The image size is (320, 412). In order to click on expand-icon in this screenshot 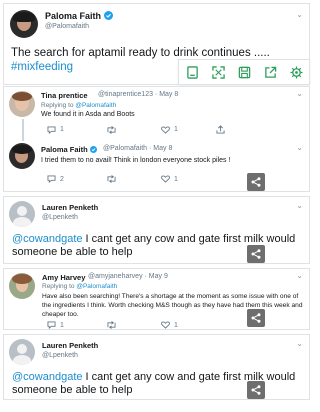, I will do `click(218, 72)`.